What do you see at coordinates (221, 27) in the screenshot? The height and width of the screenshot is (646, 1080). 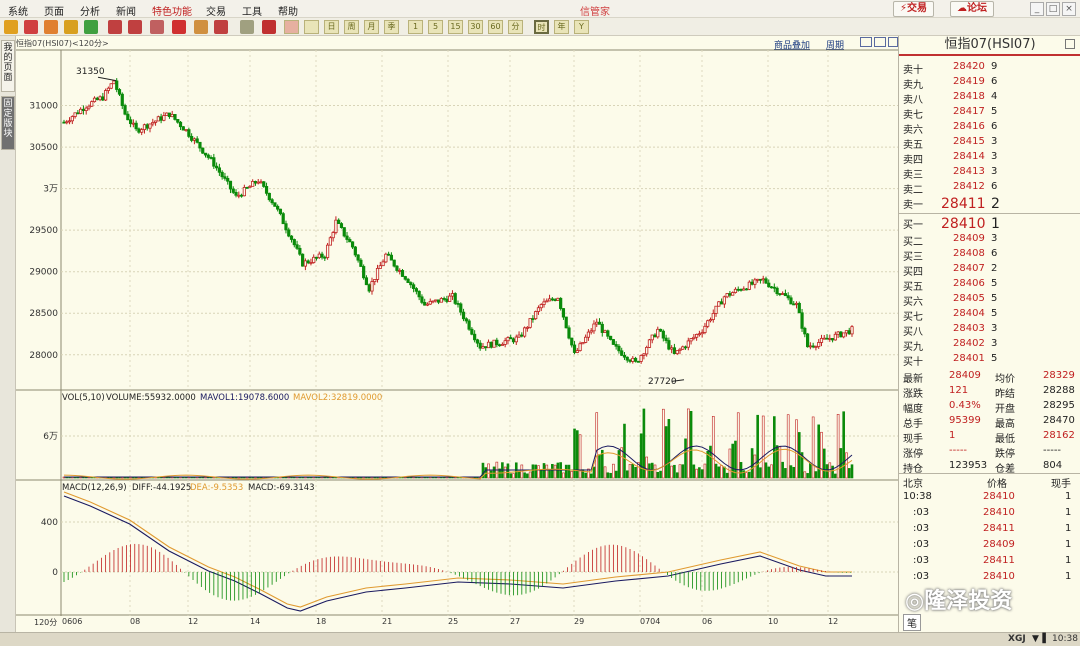 I see `filter-icon` at bounding box center [221, 27].